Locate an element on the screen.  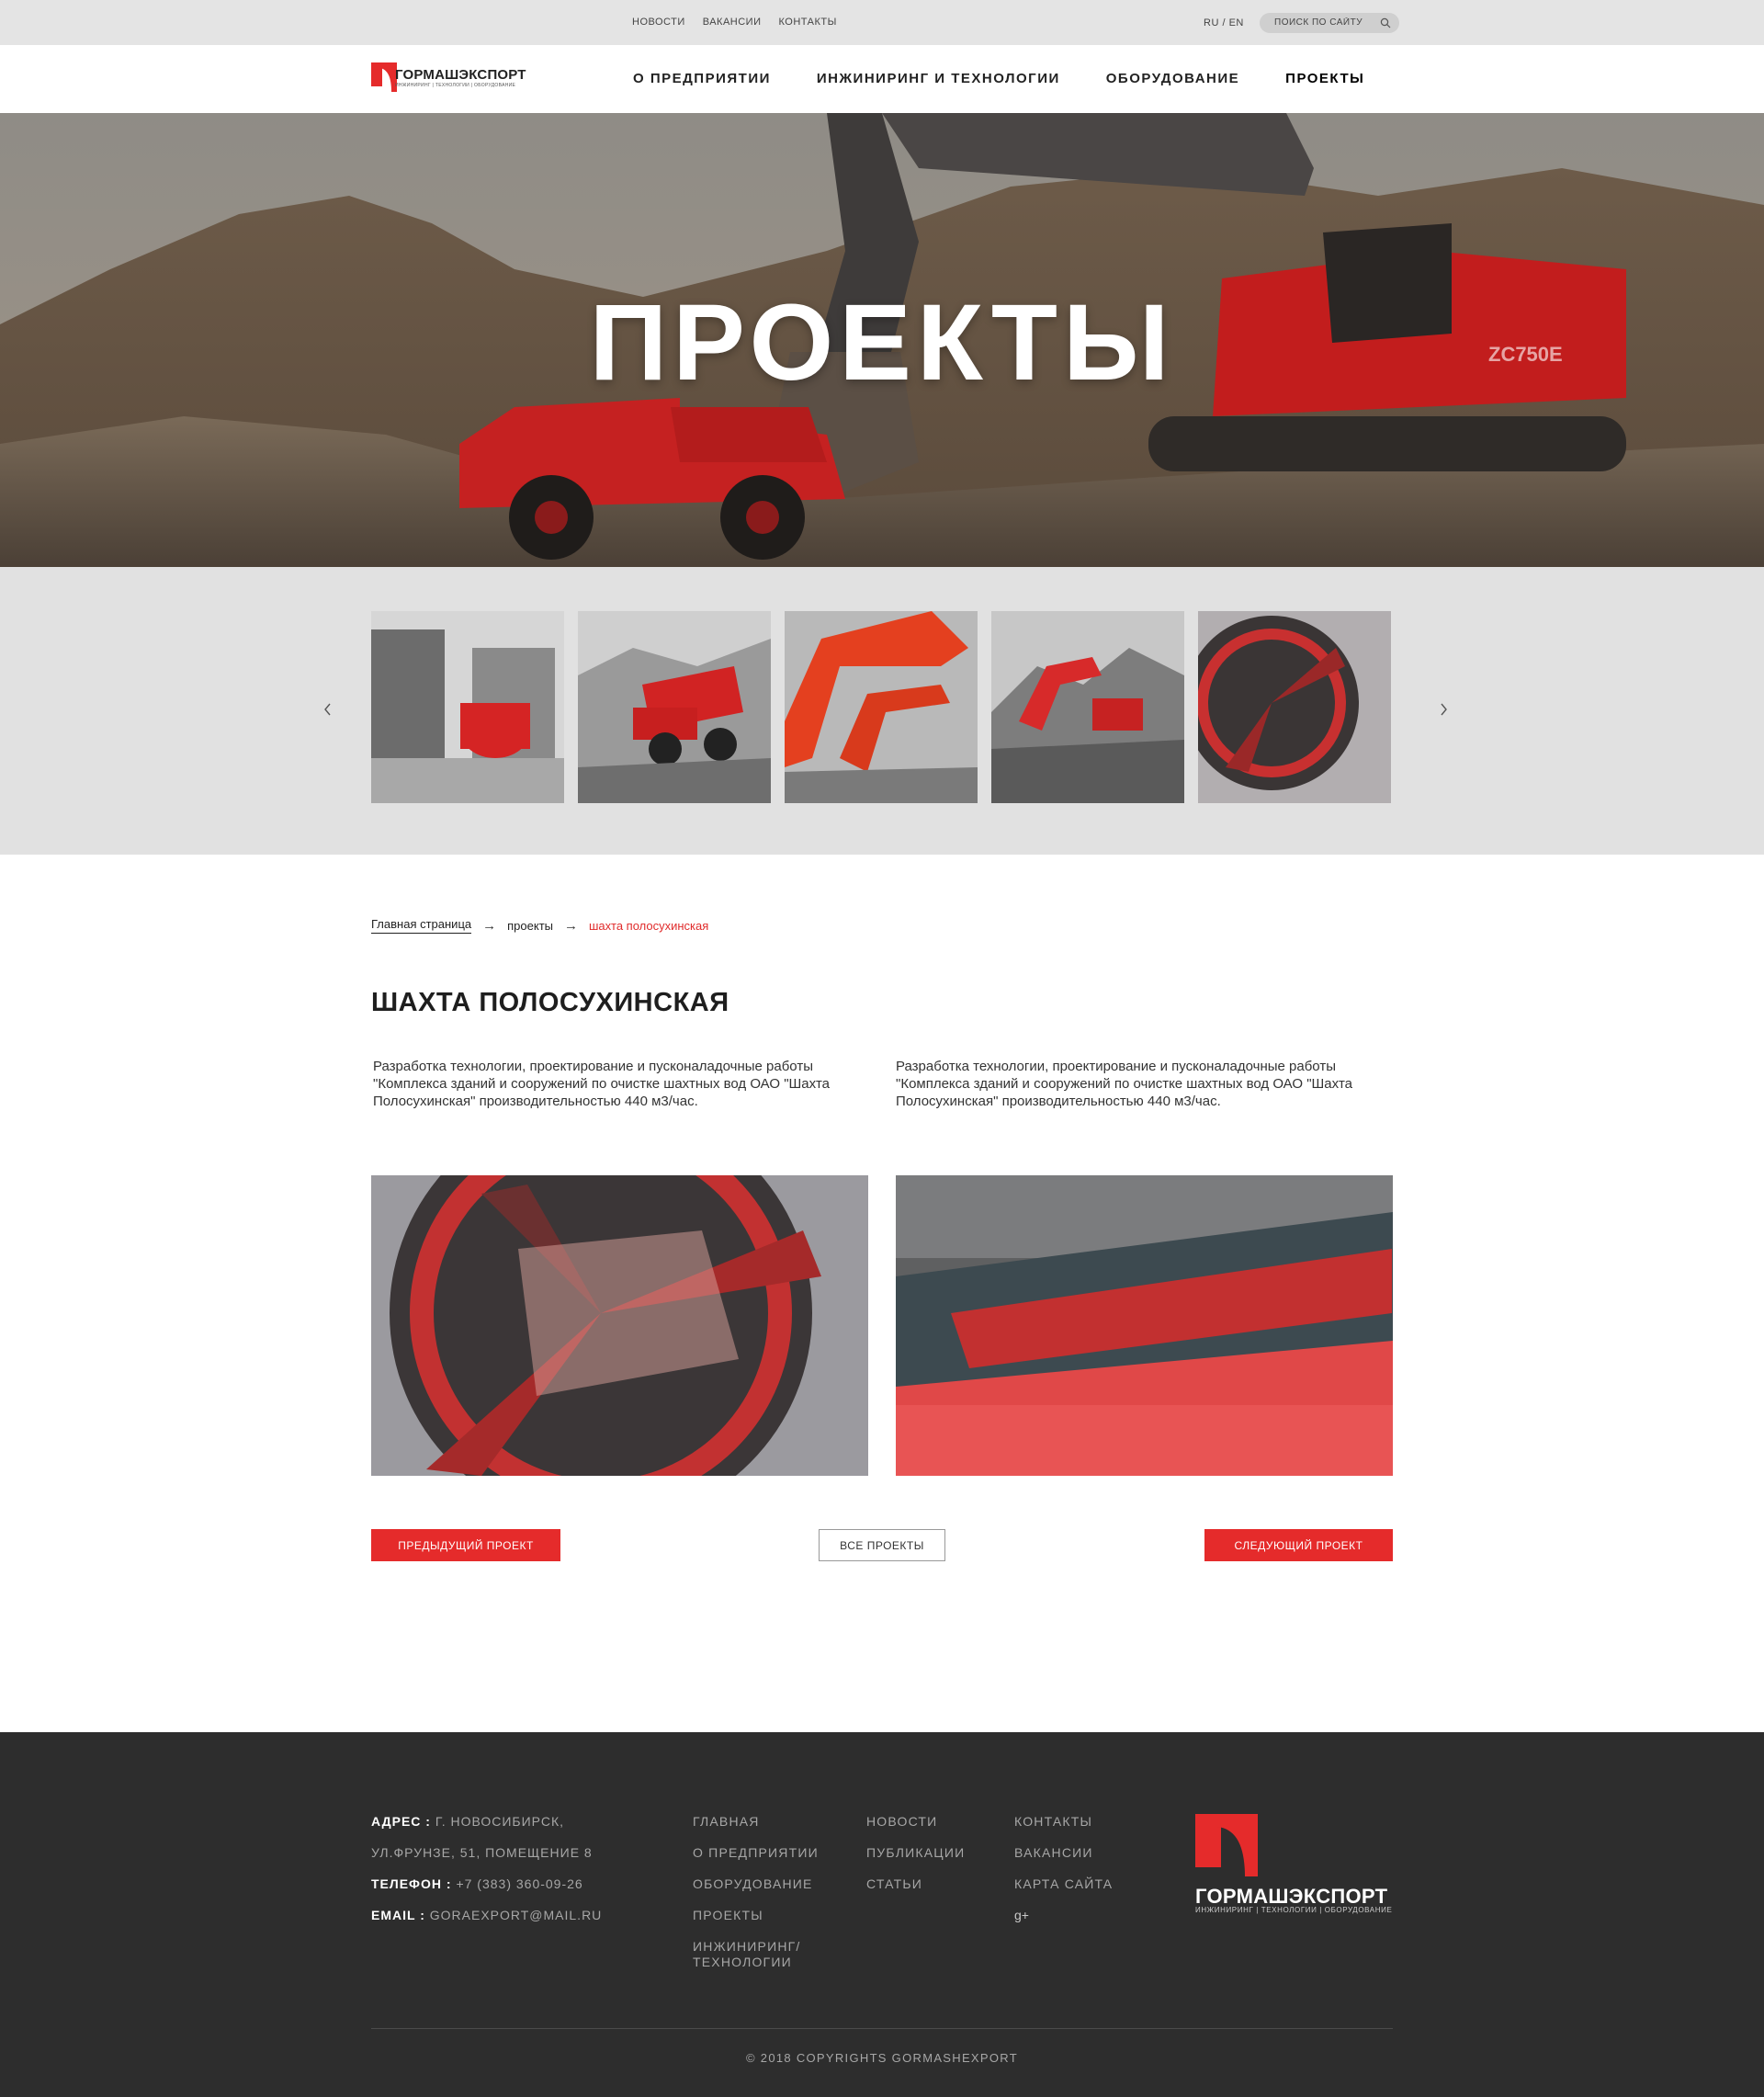
footer-link-about: О ПРЕДПРИЯТИИ is located at coordinates (762, 1853).